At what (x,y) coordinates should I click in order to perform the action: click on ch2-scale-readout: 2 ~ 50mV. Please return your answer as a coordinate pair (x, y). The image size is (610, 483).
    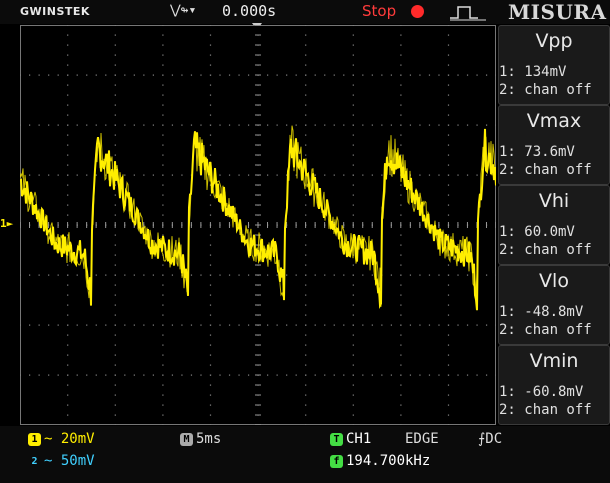
    Looking at the image, I should click on (61, 461).